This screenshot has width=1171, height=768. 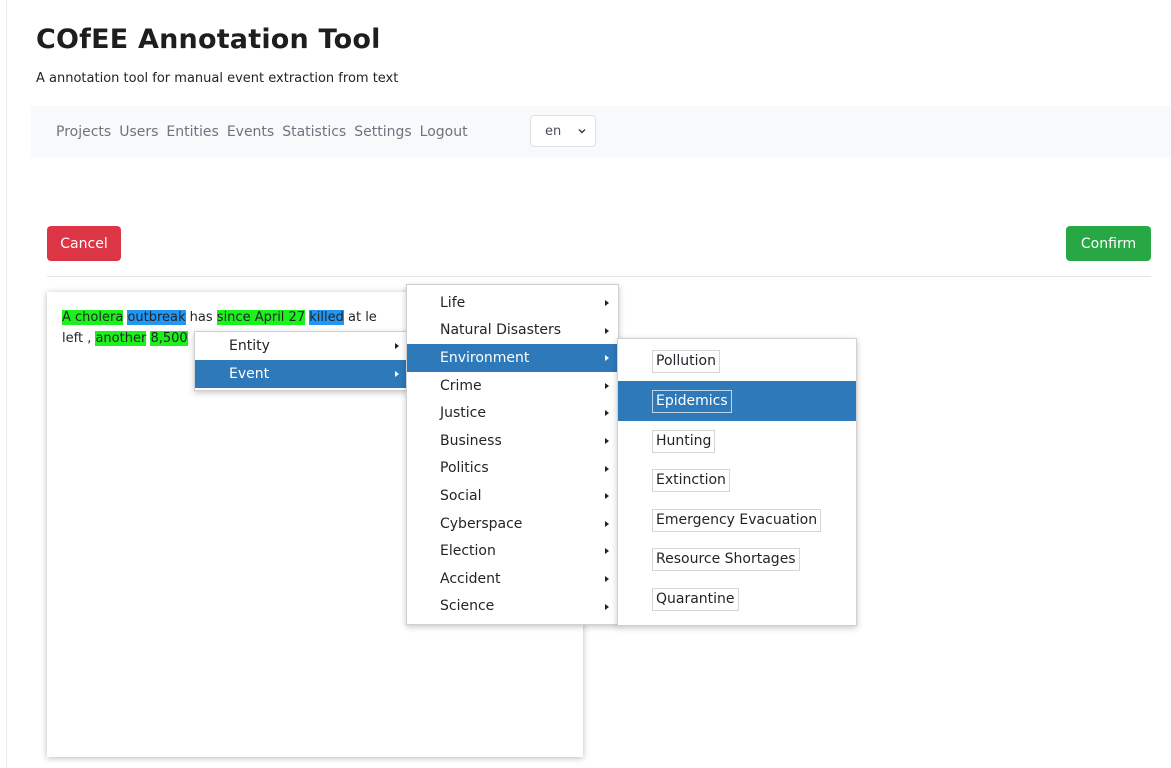 I want to click on menu-item-cyberspace: Cyberspace, so click(x=512, y=524).